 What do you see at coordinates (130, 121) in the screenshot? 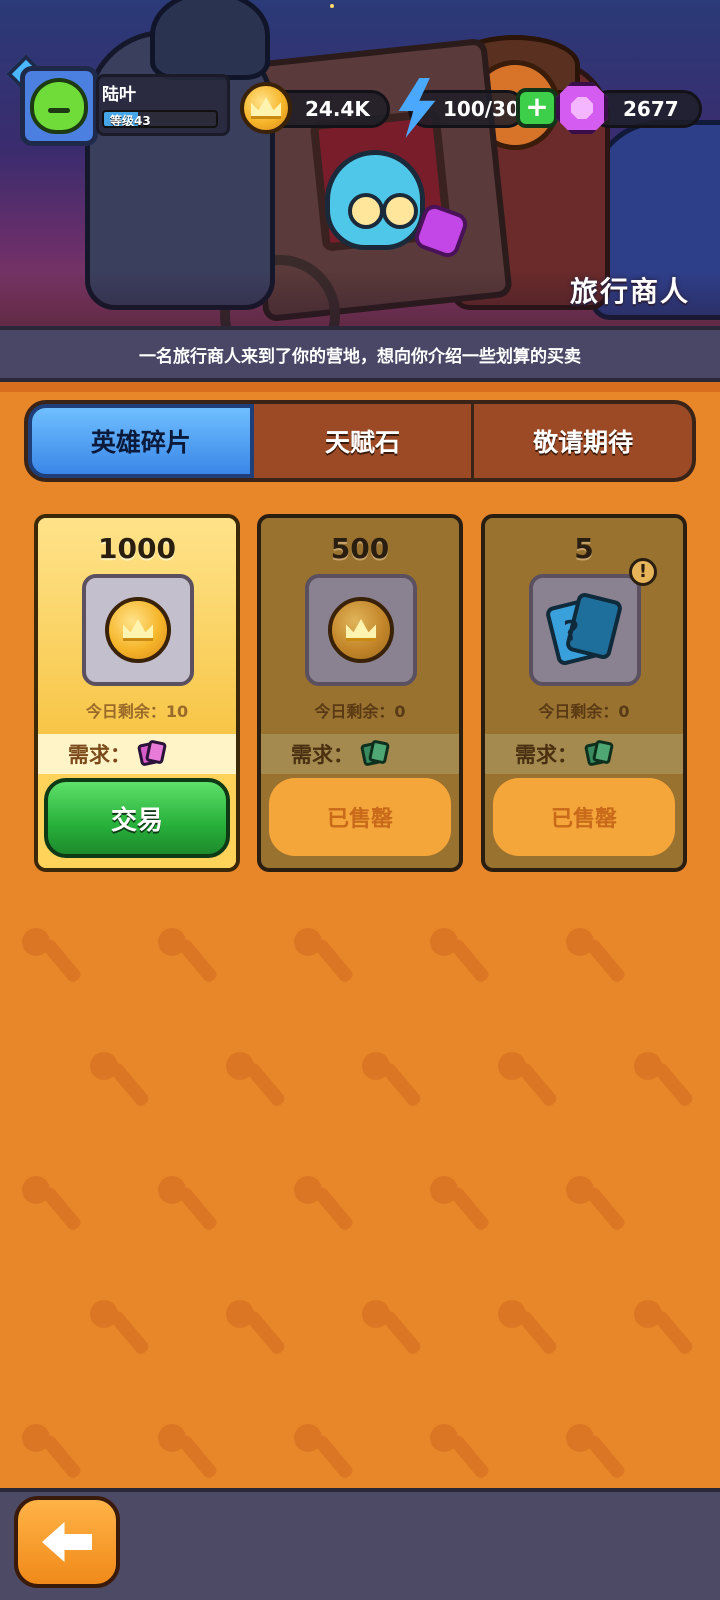
I see `level-label: 等级43` at bounding box center [130, 121].